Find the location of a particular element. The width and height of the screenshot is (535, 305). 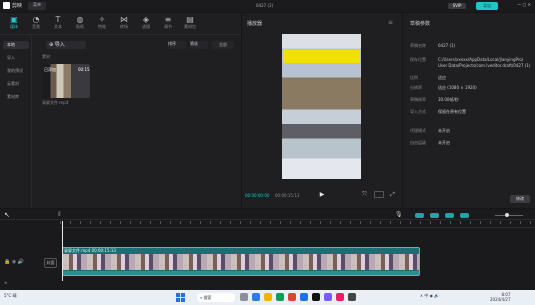

chrome-icon is located at coordinates (304, 297).